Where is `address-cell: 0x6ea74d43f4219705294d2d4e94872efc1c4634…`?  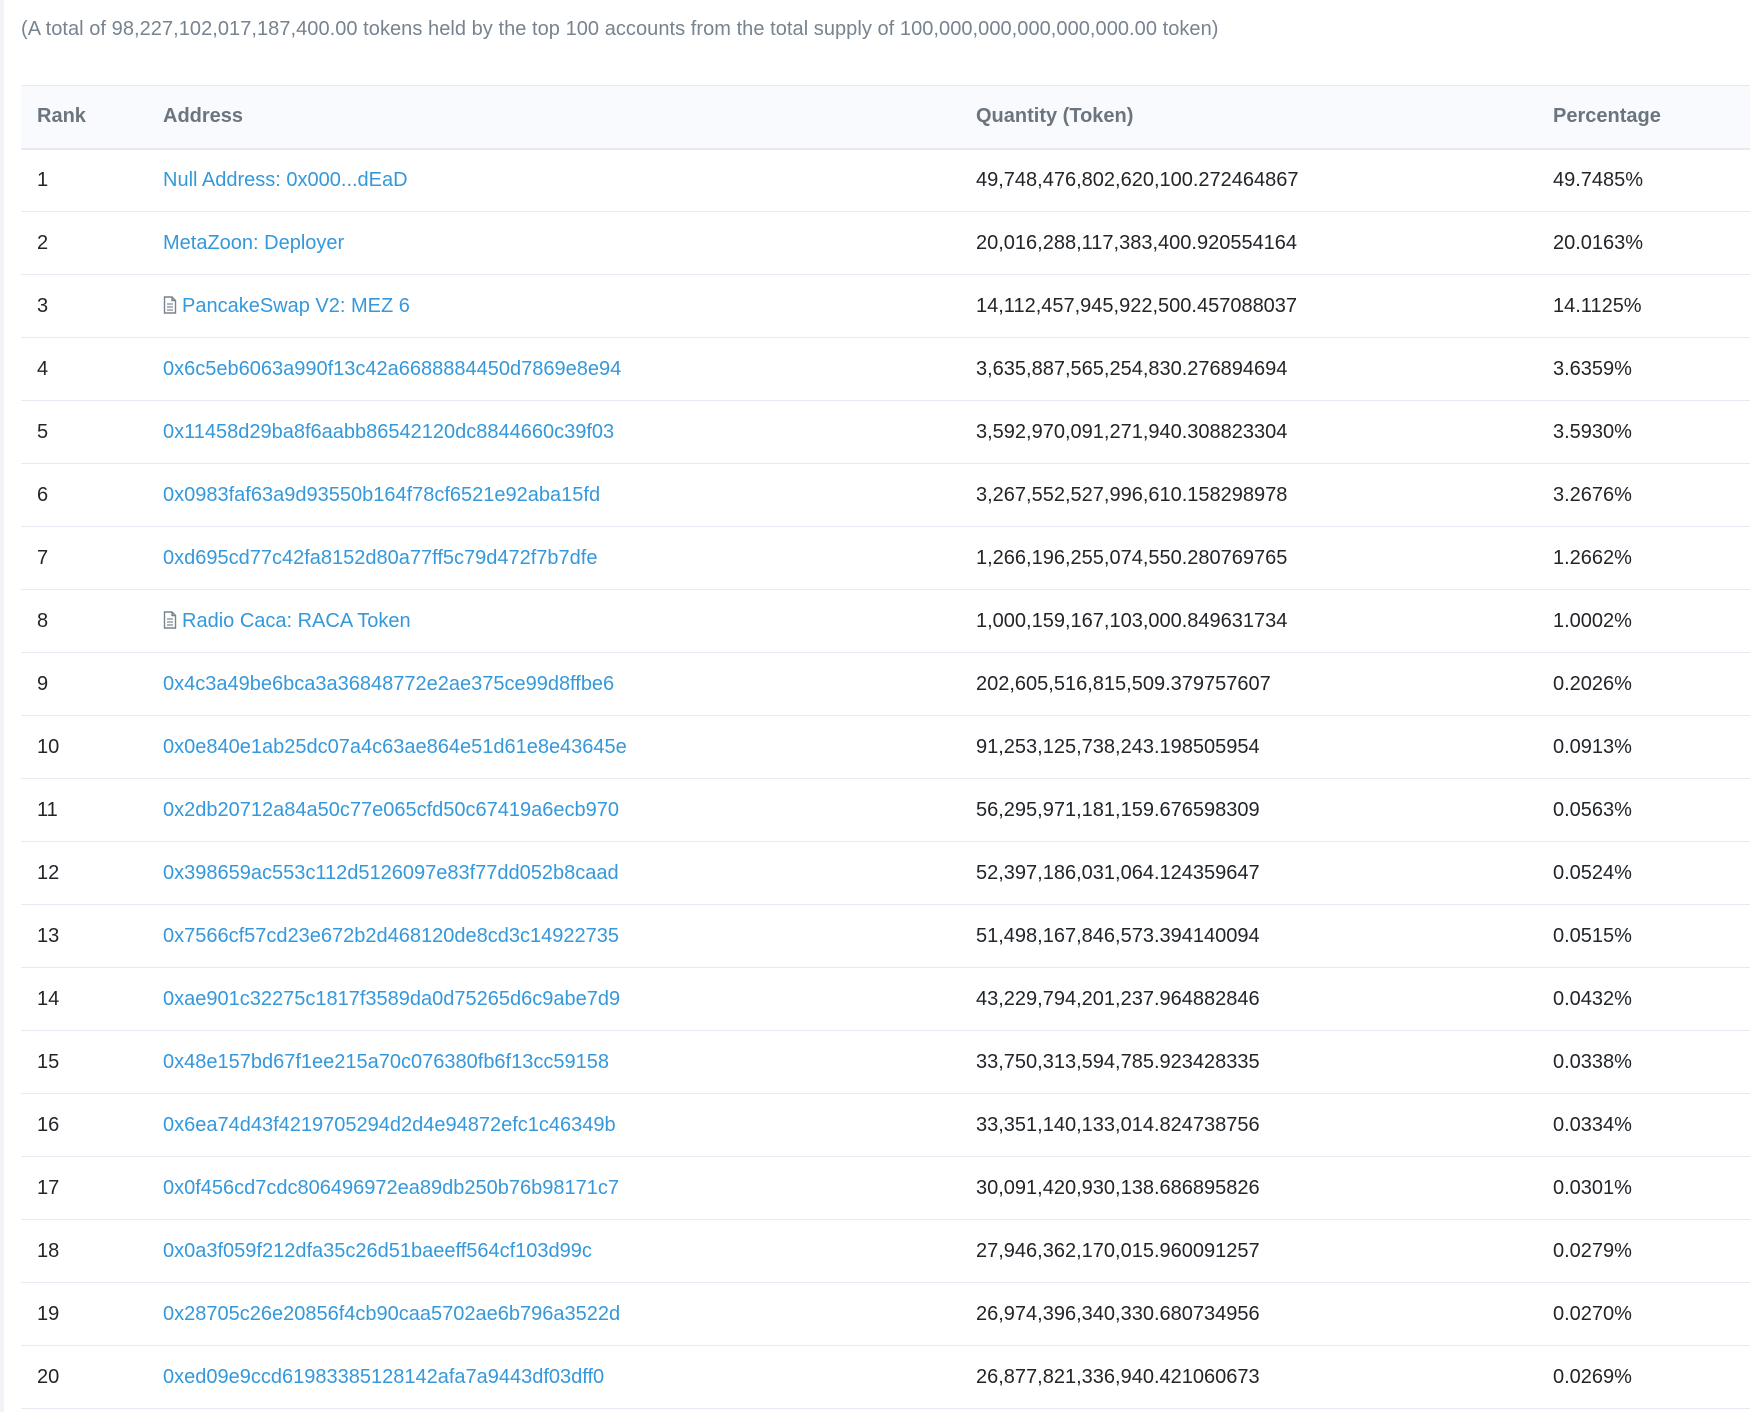
address-cell: 0x6ea74d43f4219705294d2d4e94872efc1c4634… is located at coordinates (553, 1125).